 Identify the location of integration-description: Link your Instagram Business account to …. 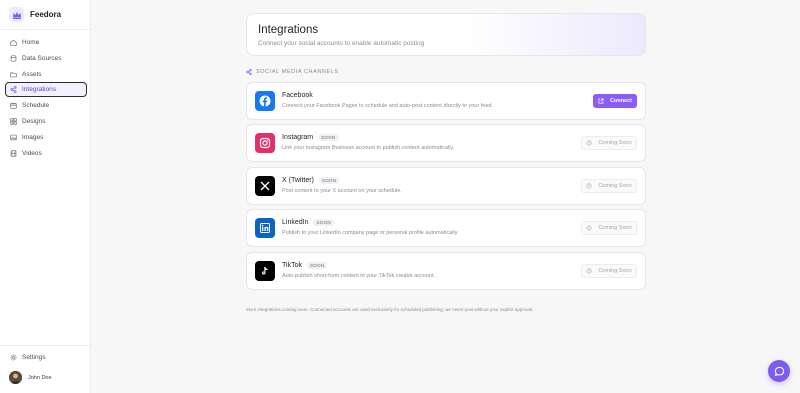
(368, 148).